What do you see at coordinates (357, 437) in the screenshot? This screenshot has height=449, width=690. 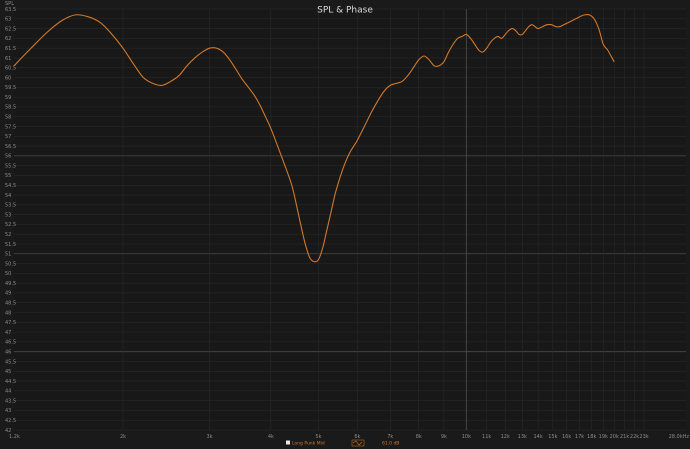 I see `x-tick-label: 6k` at bounding box center [357, 437].